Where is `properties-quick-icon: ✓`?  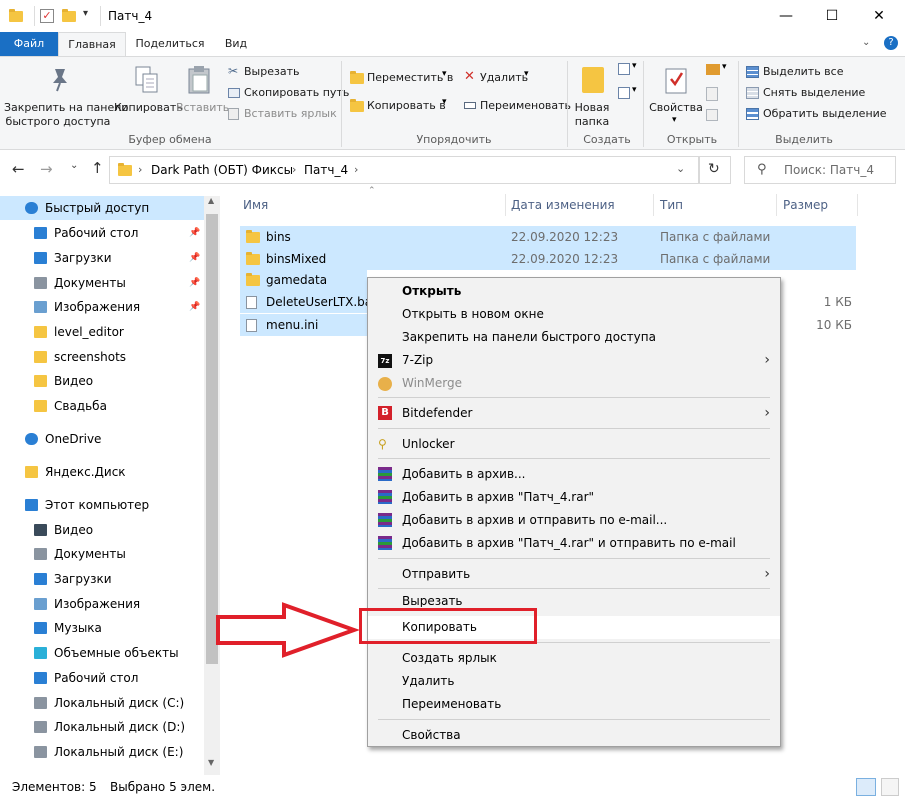
properties-quick-icon: ✓ is located at coordinates (47, 16).